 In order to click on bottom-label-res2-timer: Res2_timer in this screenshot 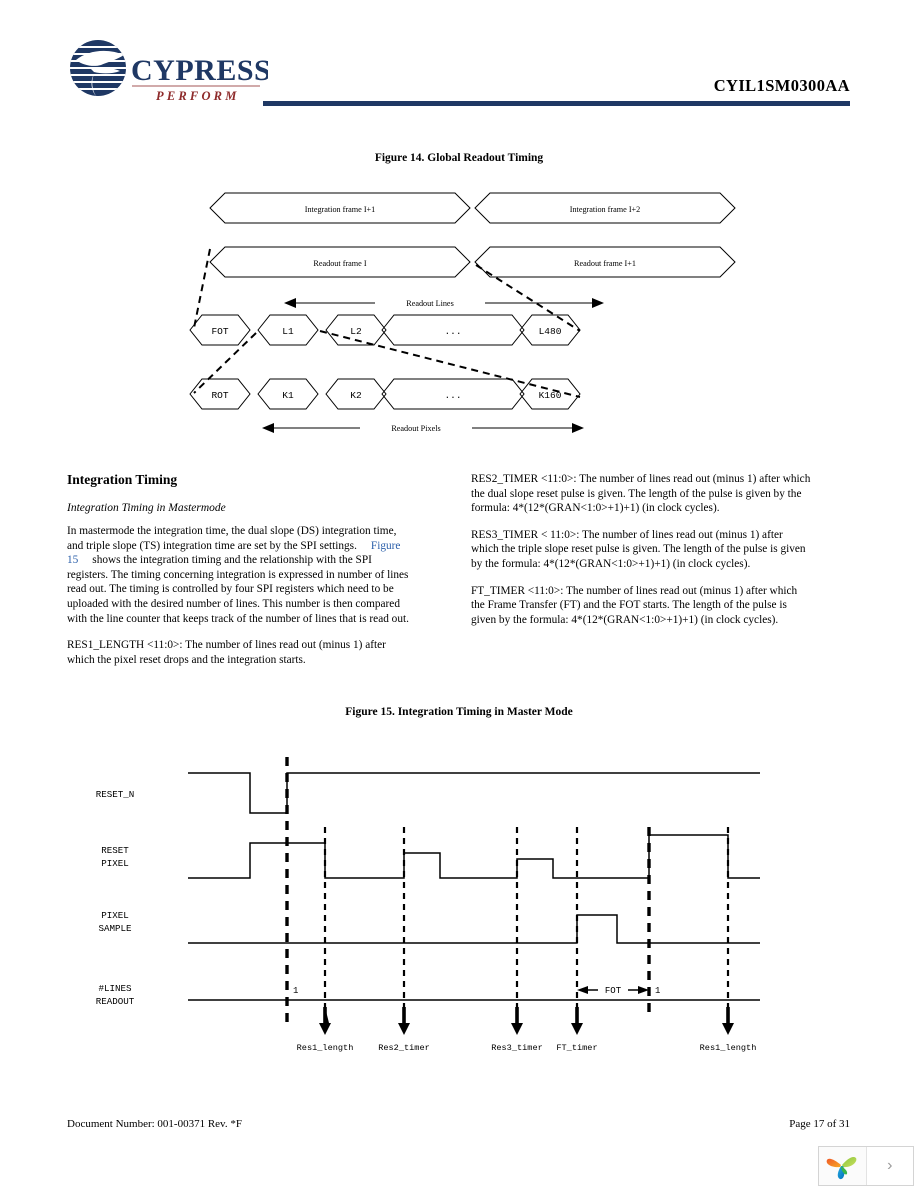, I will do `click(404, 1048)`.